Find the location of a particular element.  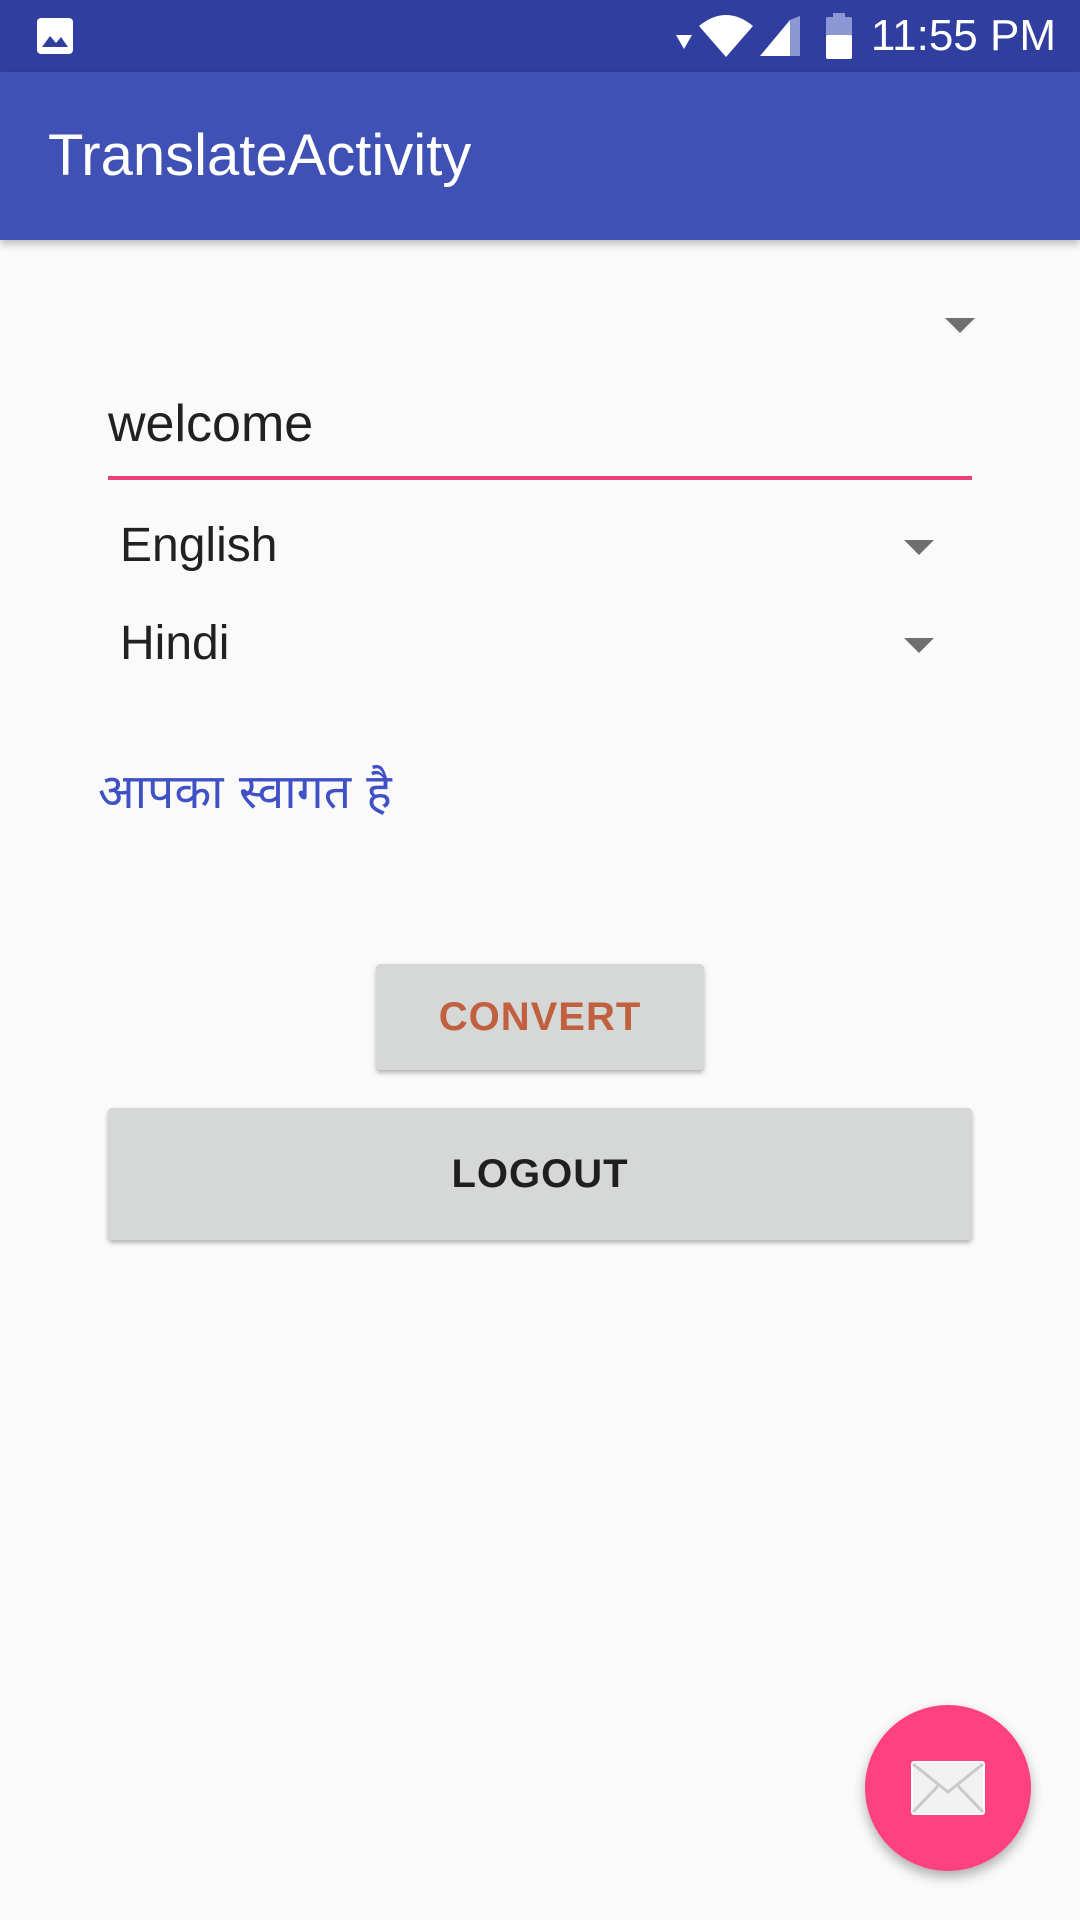

battery-icon is located at coordinates (839, 36).